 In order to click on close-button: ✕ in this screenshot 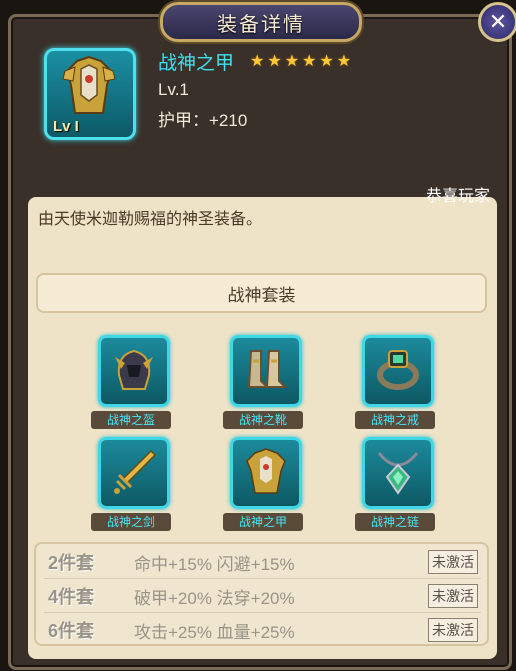, I will do `click(497, 22)`.